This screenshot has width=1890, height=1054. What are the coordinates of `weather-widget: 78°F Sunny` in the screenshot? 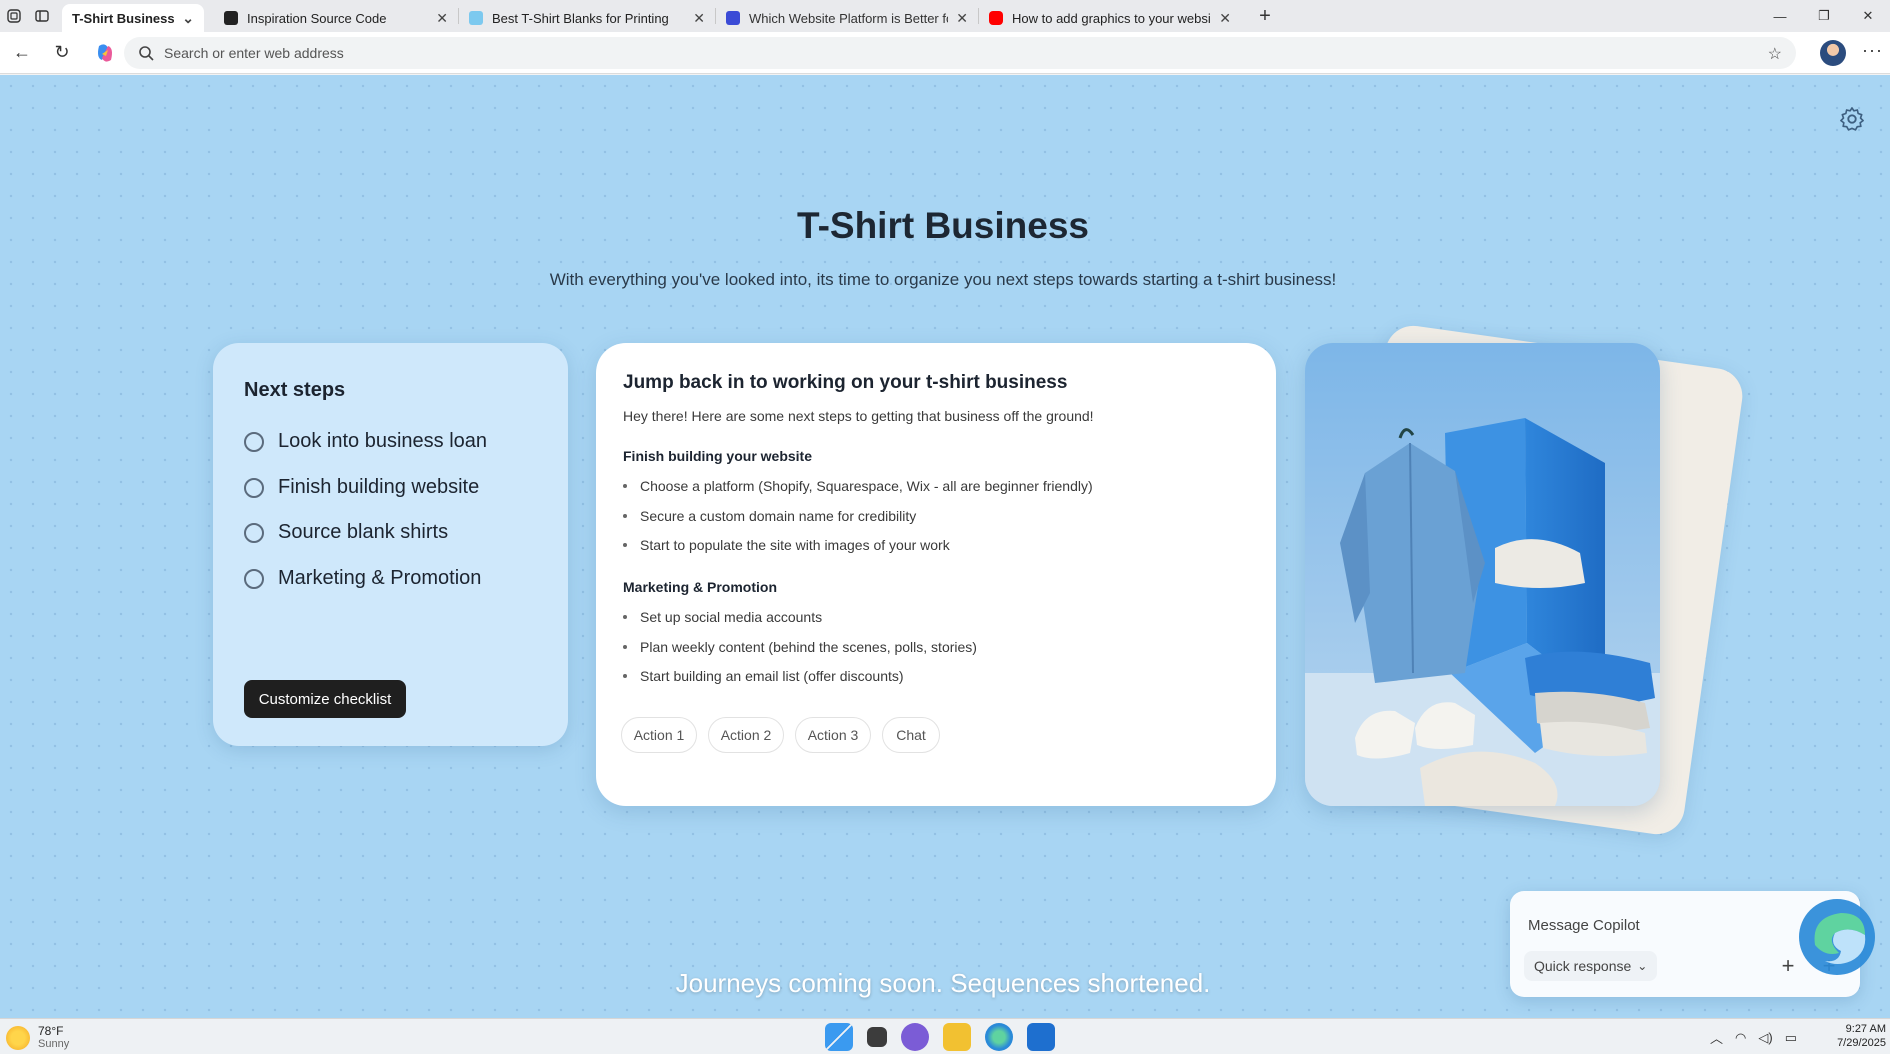 It's located at (37, 1038).